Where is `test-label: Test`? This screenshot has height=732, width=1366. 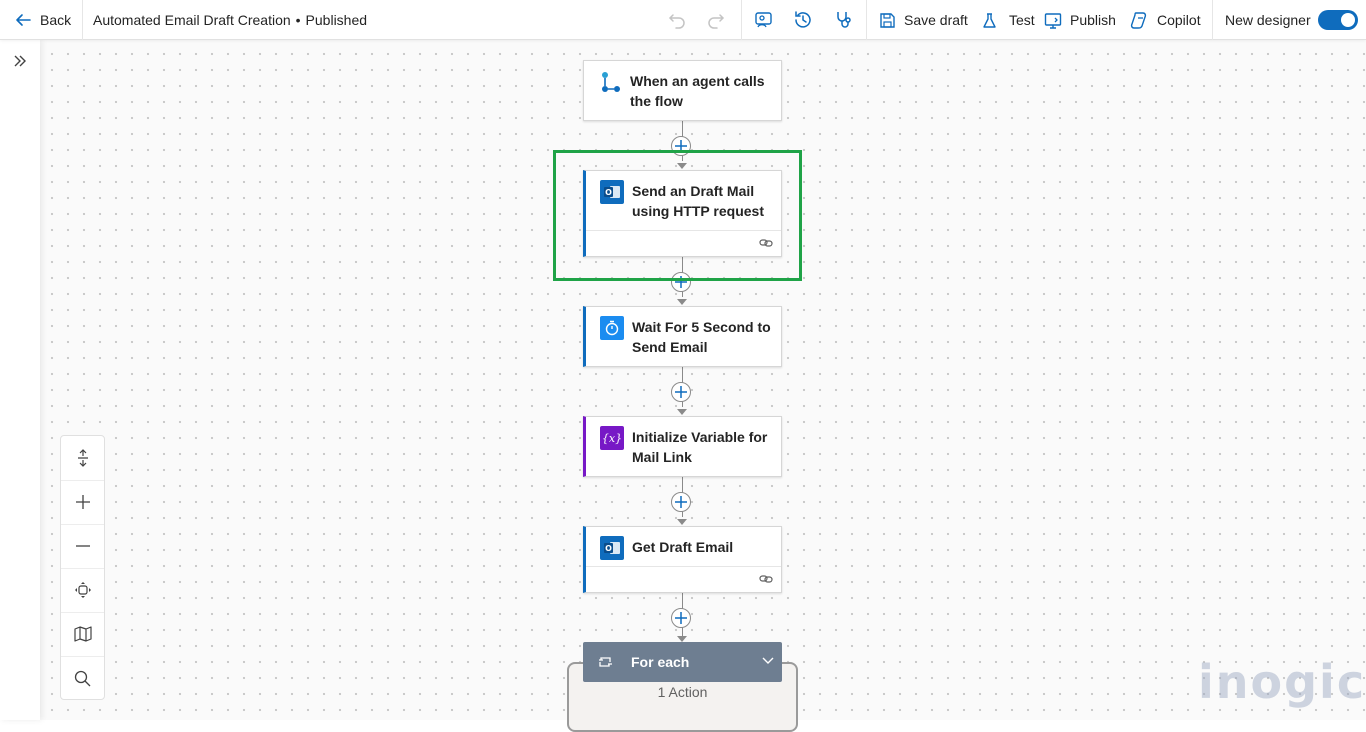 test-label: Test is located at coordinates (1022, 20).